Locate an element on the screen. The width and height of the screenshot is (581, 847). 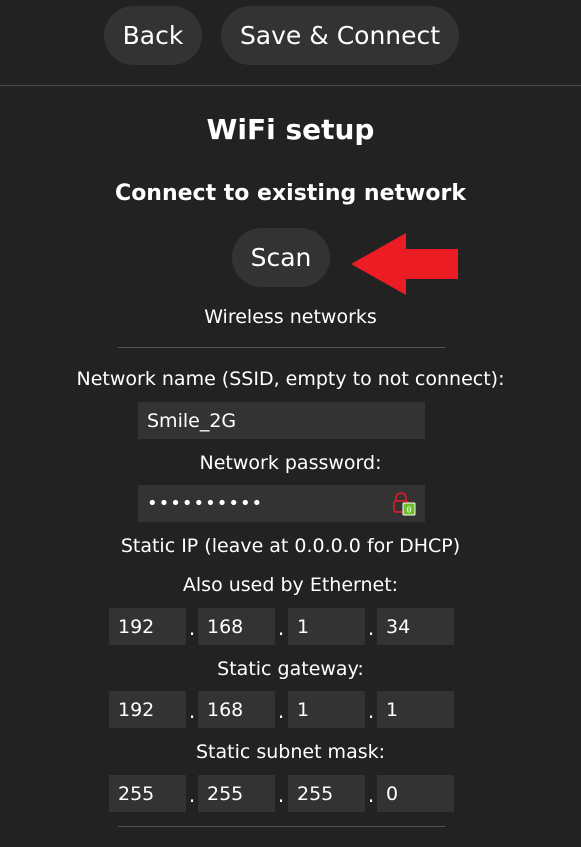
gateway-octet-2: 168 is located at coordinates (236, 709).